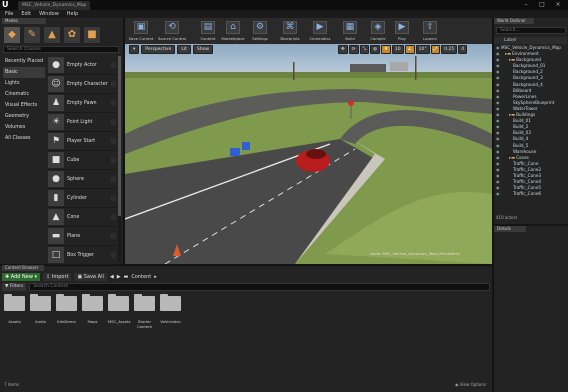  Describe the element at coordinates (320, 31) in the screenshot. I see `cinematics-button: ▶ Cinematics` at that location.